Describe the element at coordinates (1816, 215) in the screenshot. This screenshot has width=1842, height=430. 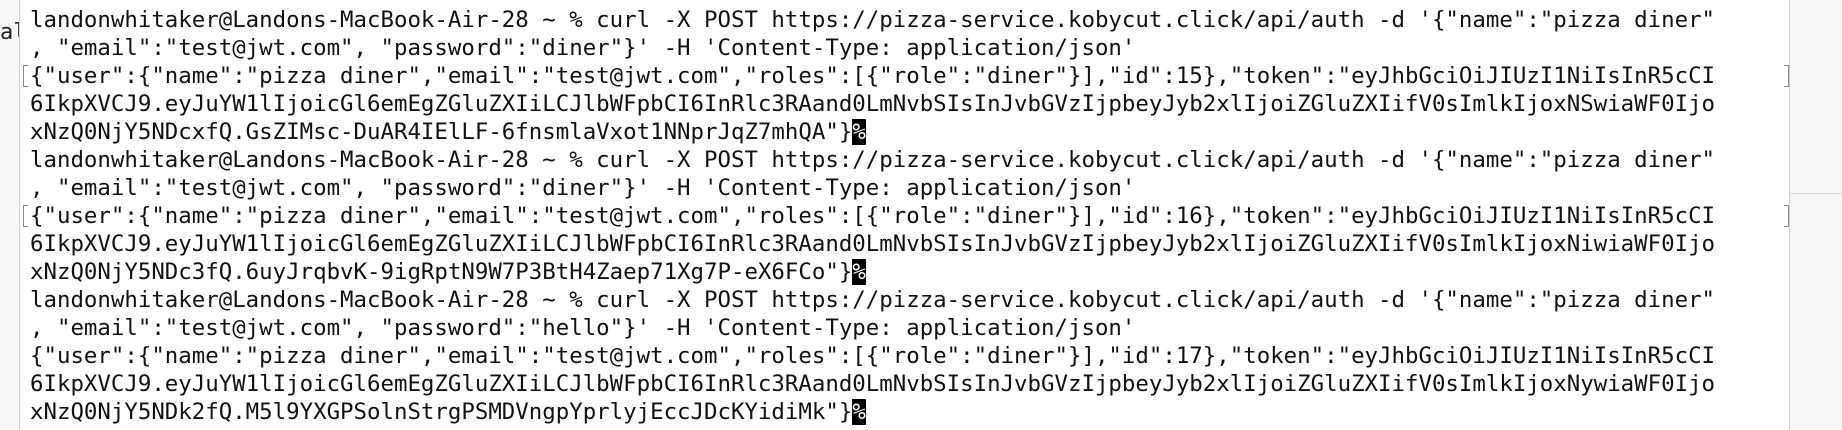
I see `background-window-right` at that location.